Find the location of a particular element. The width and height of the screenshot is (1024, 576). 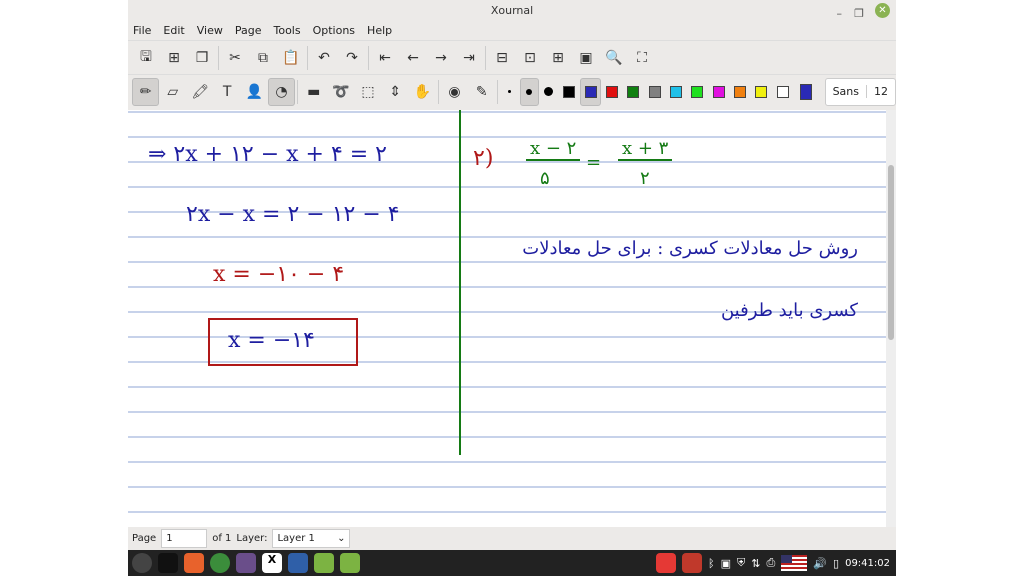

thickness-thick-button is located at coordinates (548, 92).